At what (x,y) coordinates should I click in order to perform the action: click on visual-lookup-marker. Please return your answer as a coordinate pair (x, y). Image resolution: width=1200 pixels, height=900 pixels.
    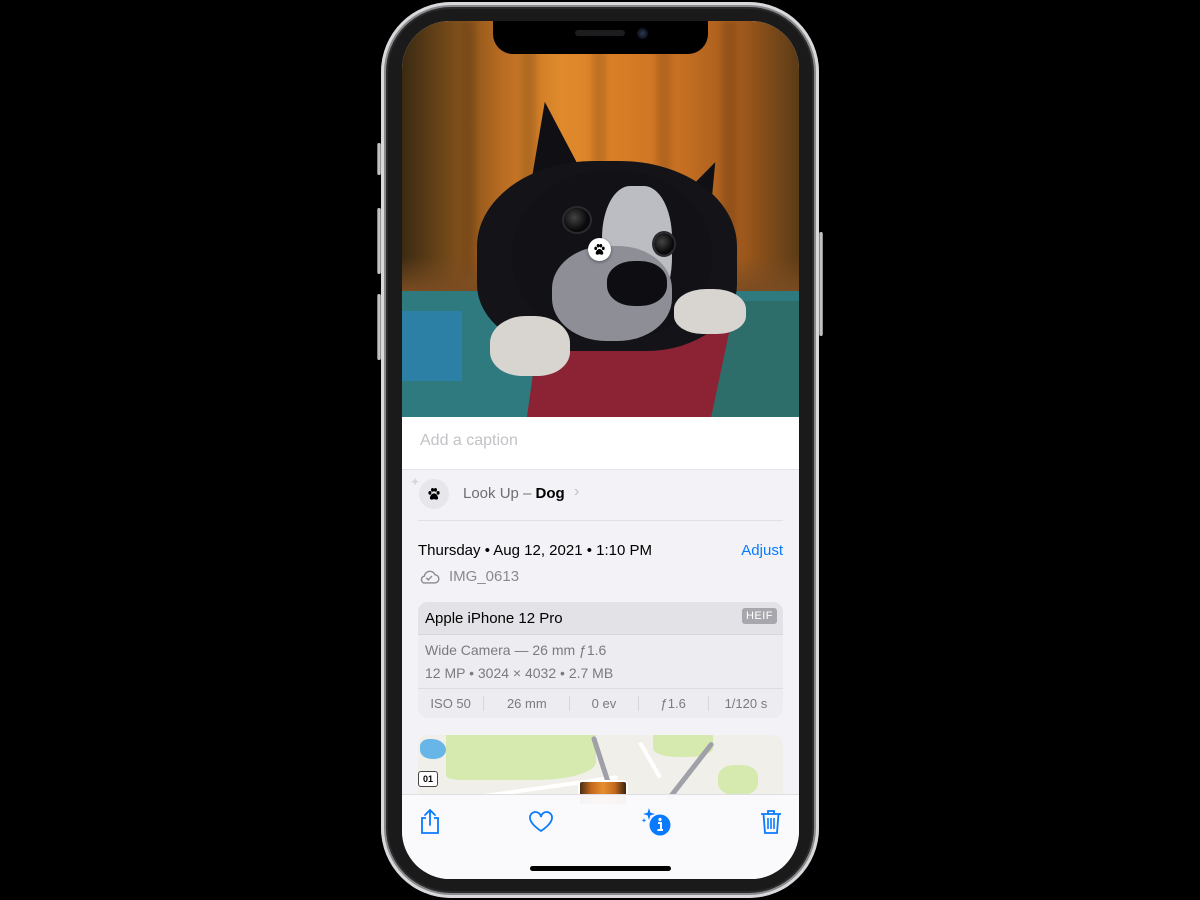
    Looking at the image, I should click on (599, 249).